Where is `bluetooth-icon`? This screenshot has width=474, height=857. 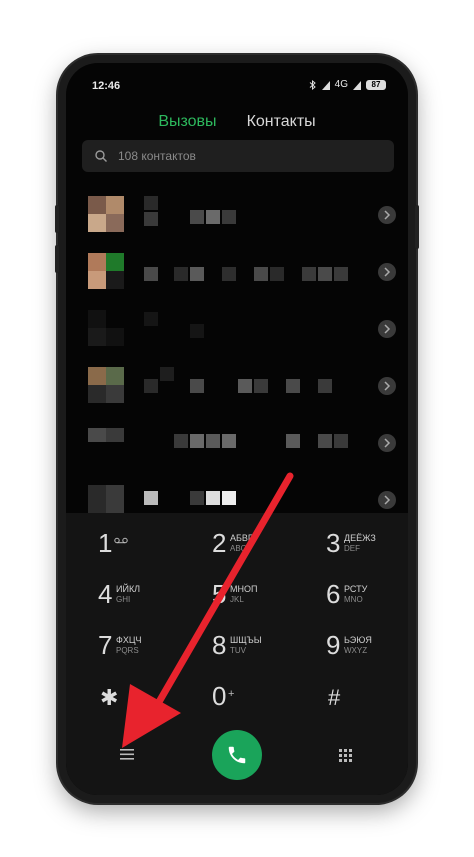
bluetooth-icon is located at coordinates (312, 84).